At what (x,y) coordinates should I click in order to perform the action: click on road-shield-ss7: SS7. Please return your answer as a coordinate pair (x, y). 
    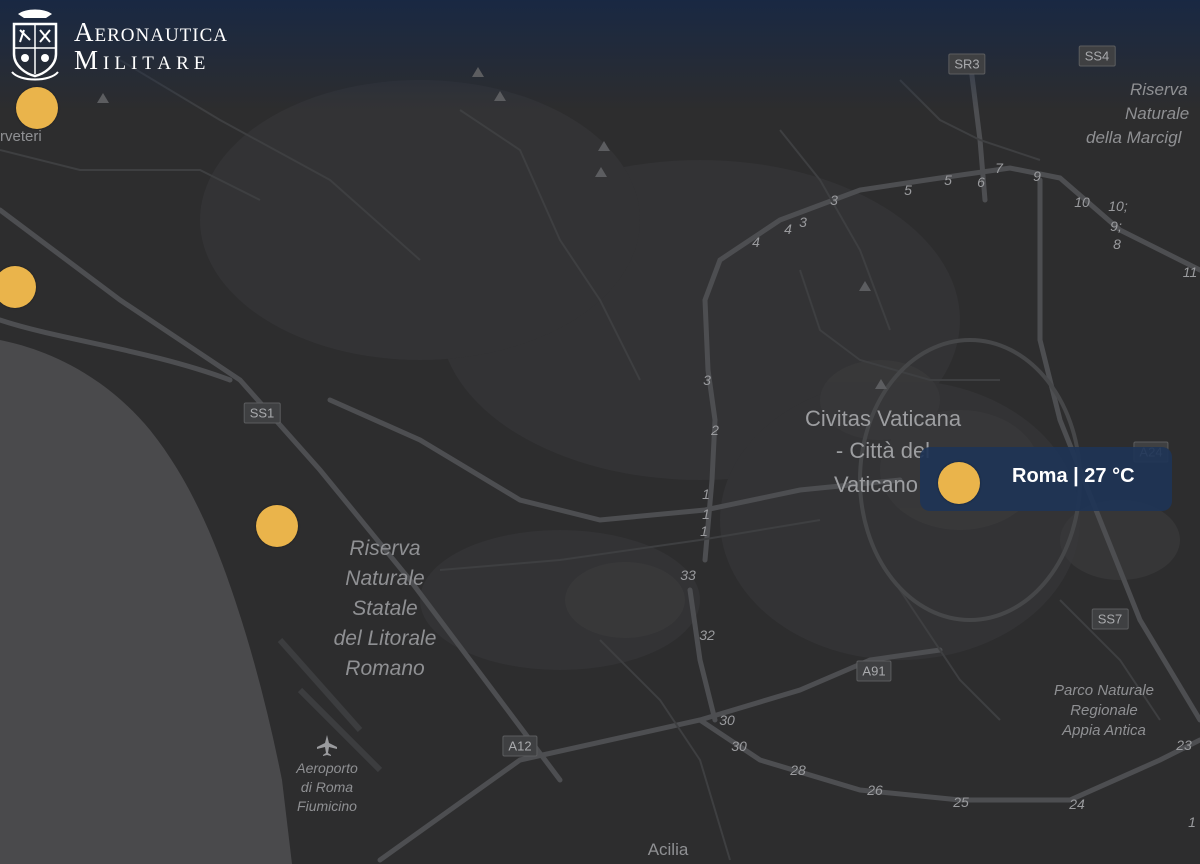
    Looking at the image, I should click on (1110, 619).